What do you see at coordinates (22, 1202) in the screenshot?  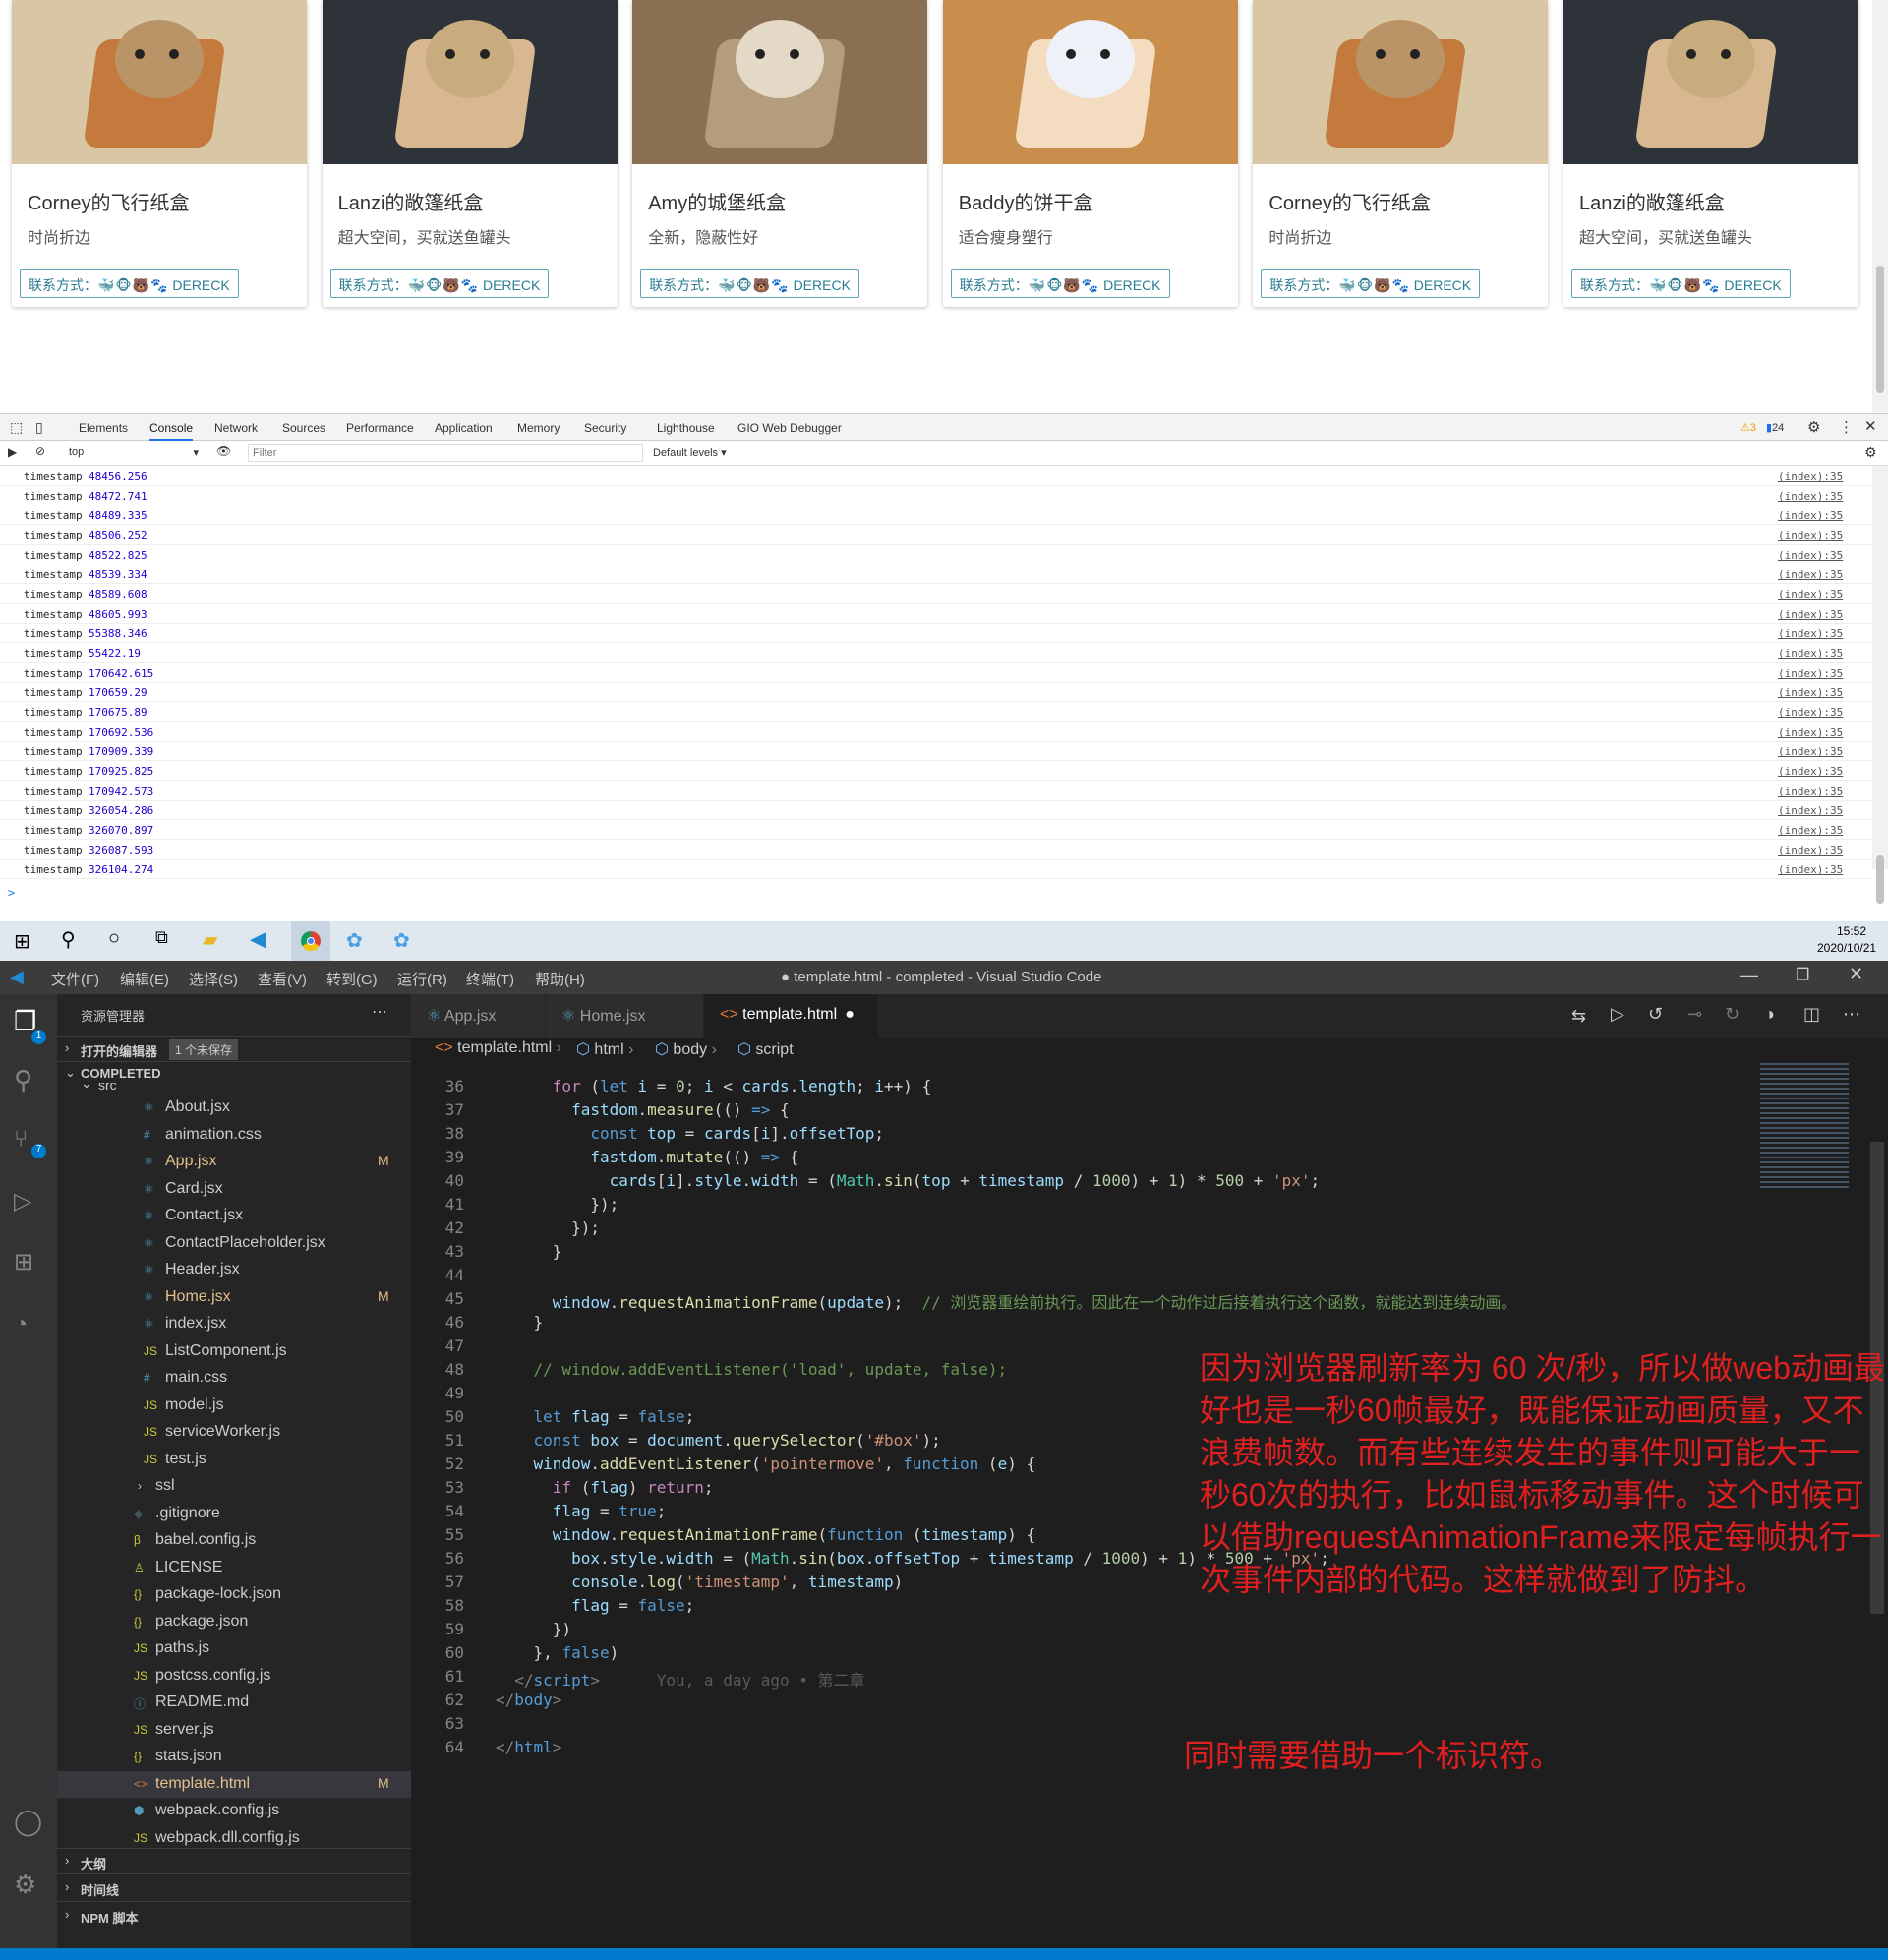 I see `run-debug-icon: ▷` at bounding box center [22, 1202].